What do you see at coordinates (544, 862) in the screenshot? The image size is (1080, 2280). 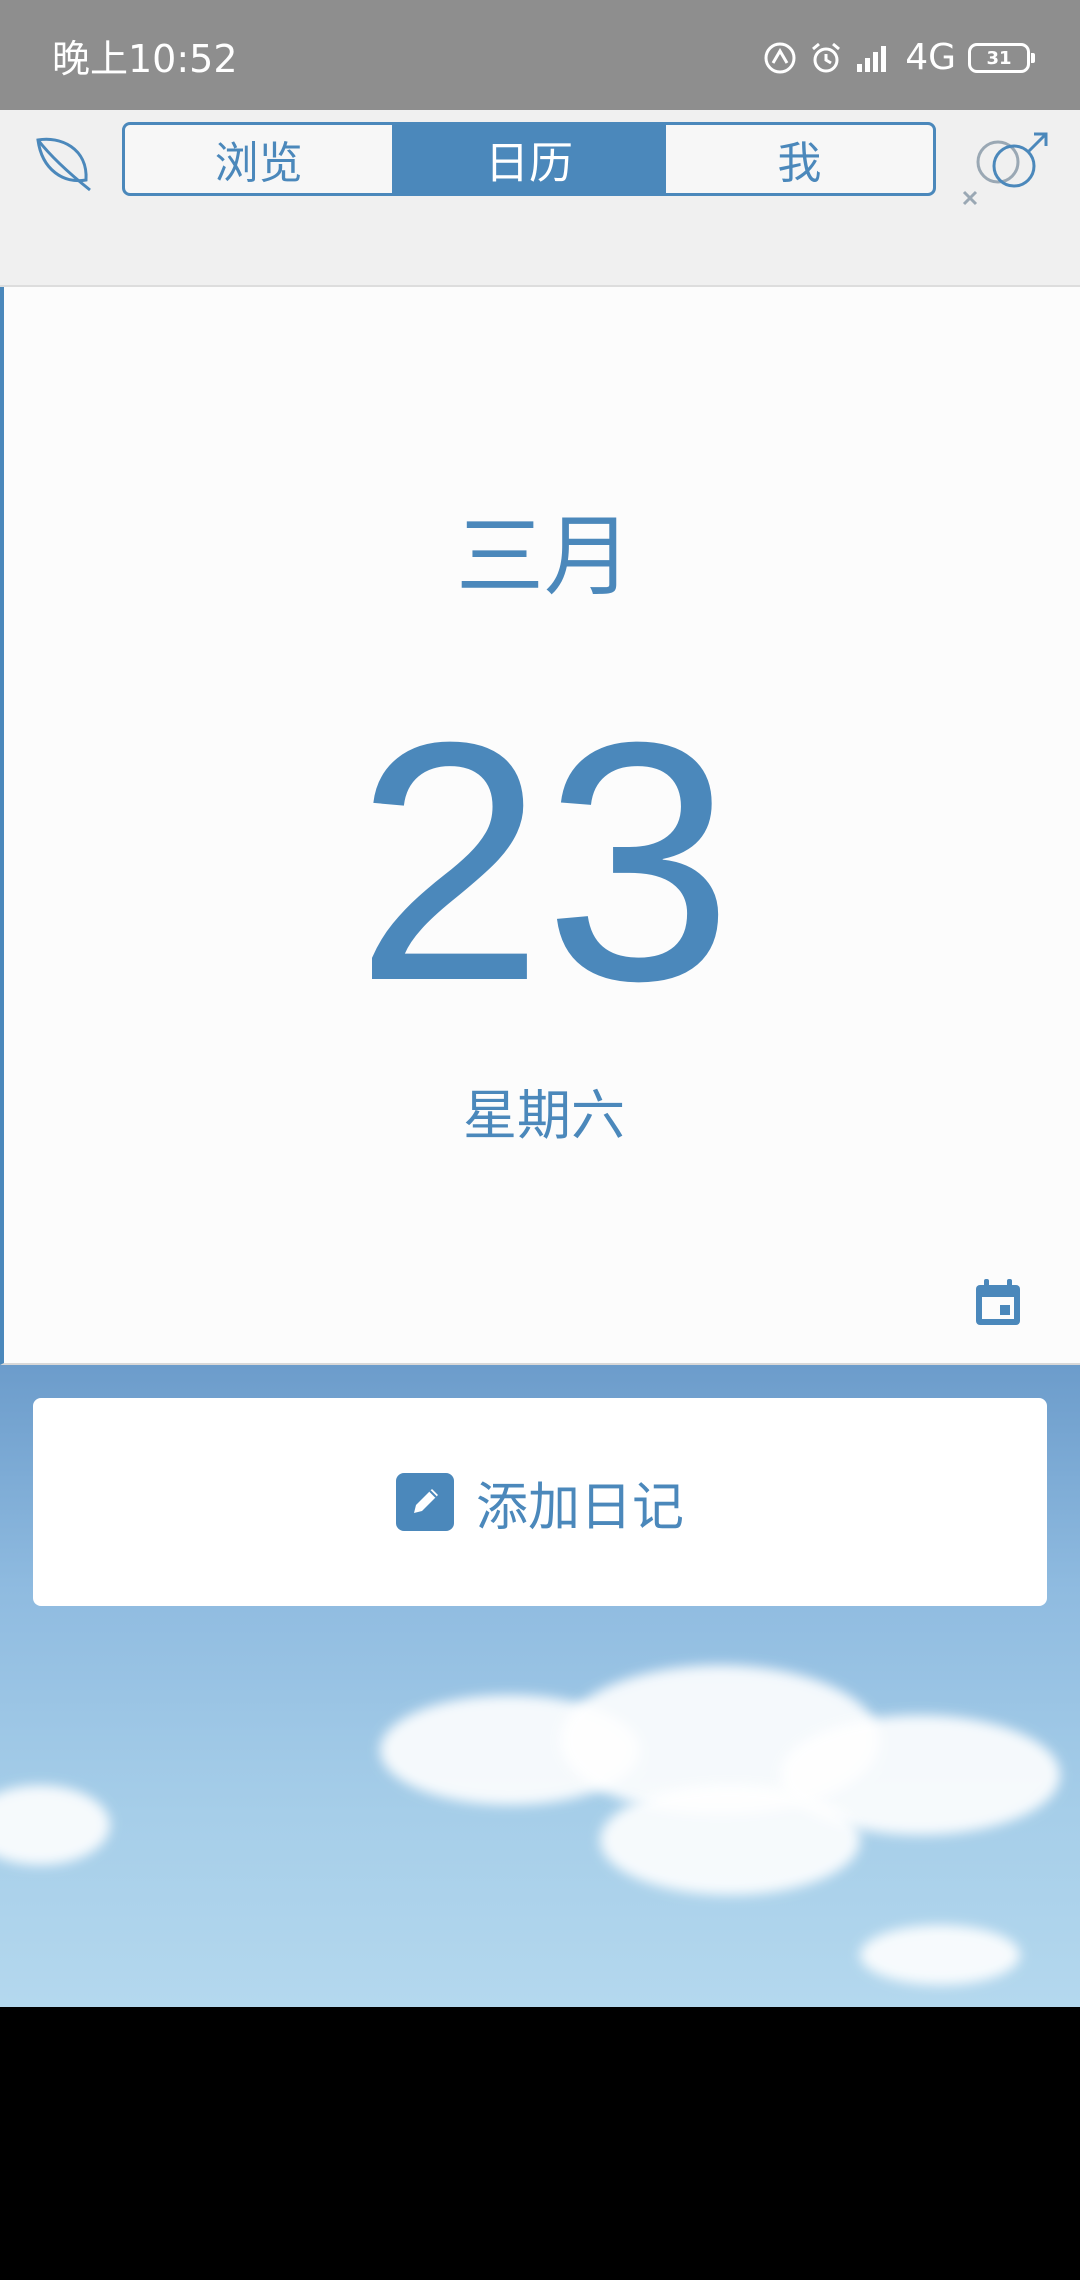 I see `day-number: 23` at bounding box center [544, 862].